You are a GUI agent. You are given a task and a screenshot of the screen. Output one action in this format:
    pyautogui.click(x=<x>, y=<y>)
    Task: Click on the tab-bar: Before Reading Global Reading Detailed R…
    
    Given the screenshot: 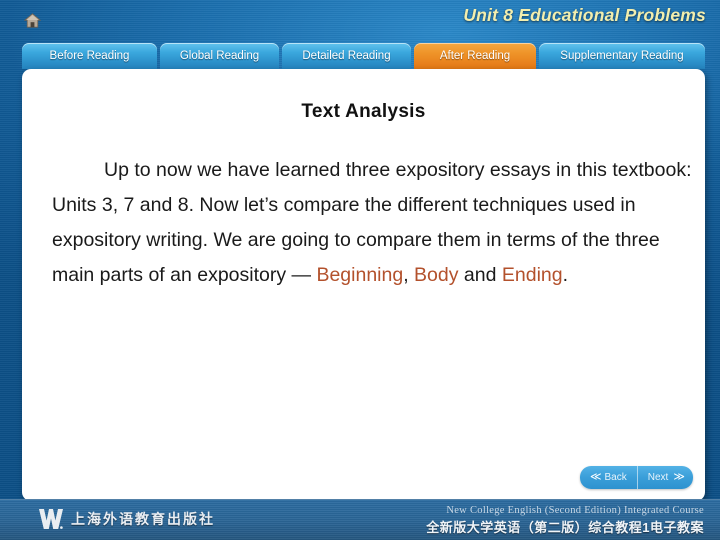 What is the action you would take?
    pyautogui.click(x=360, y=56)
    